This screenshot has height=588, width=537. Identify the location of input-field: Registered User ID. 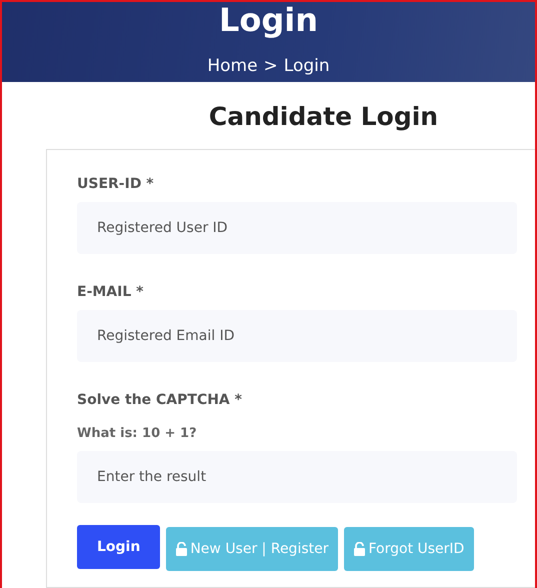
(297, 228).